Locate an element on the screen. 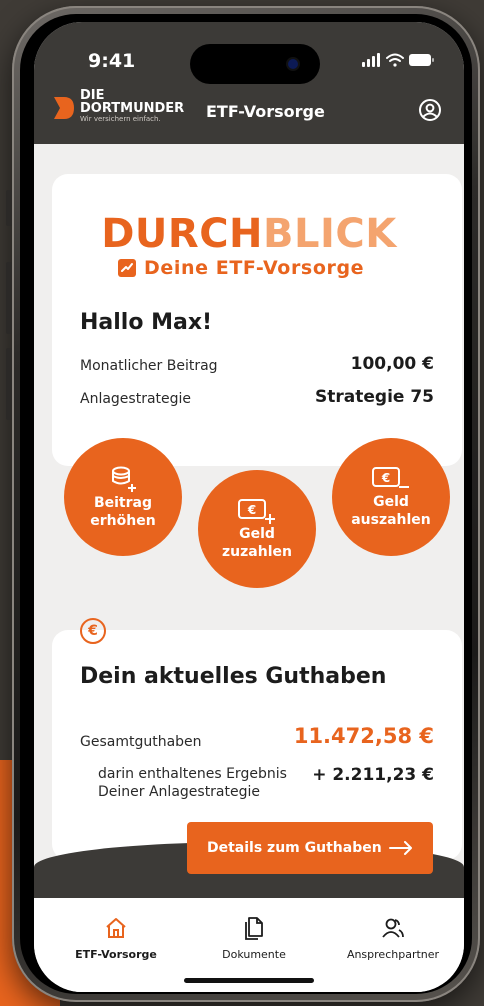 The height and width of the screenshot is (1006, 484). total-balance-value: 11.472,58 € is located at coordinates (363, 736).